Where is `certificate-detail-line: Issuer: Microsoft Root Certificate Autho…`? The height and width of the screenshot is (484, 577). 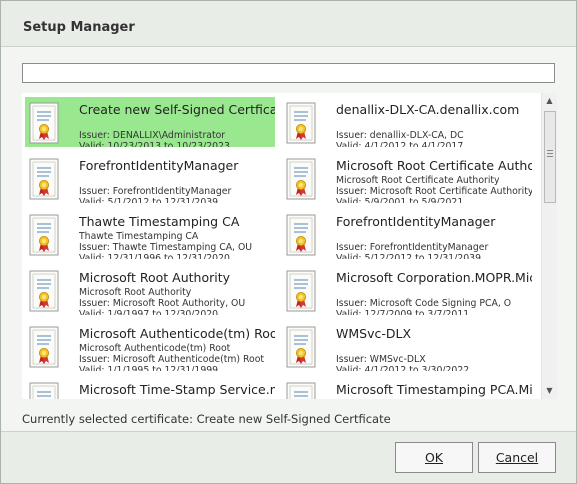 certificate-detail-line: Issuer: Microsoft Root Certificate Autho… is located at coordinates (434, 191).